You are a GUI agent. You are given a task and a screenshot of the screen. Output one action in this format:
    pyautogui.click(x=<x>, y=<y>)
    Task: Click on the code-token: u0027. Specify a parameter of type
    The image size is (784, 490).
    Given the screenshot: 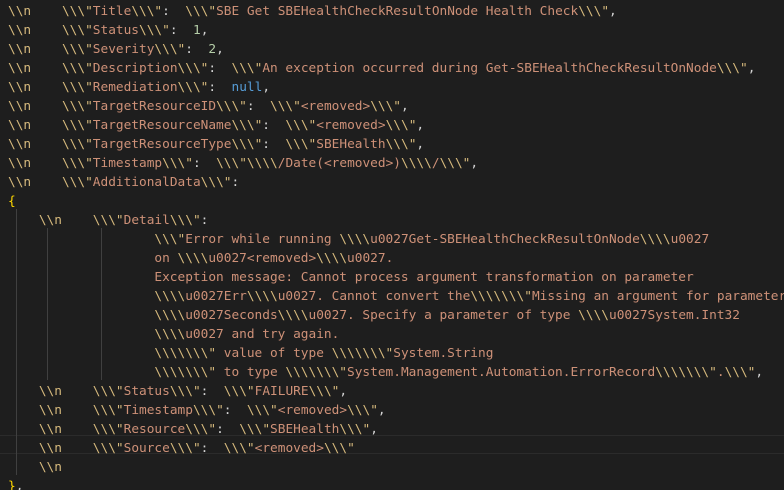 What is the action you would take?
    pyautogui.click(x=443, y=315)
    